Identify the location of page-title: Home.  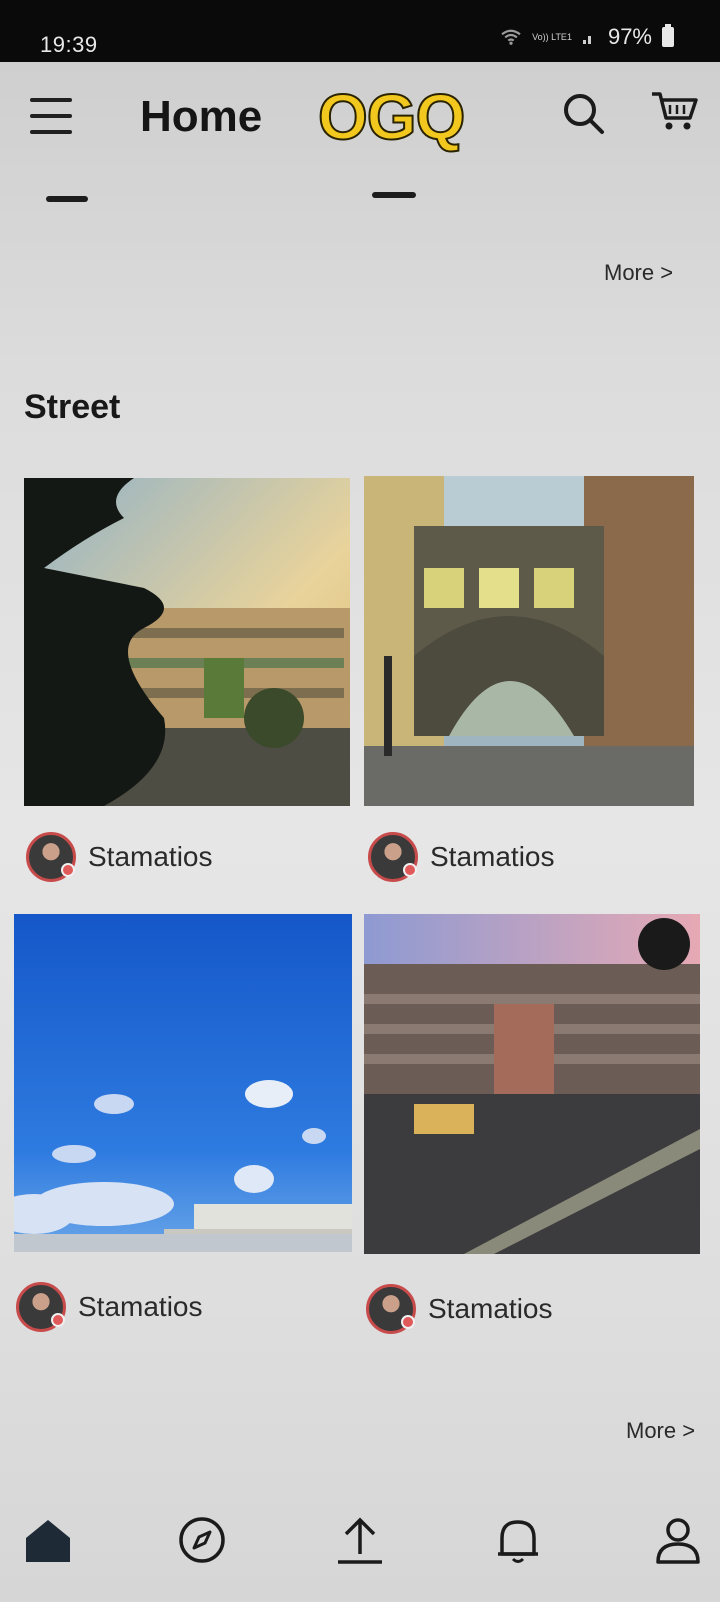
(201, 116).